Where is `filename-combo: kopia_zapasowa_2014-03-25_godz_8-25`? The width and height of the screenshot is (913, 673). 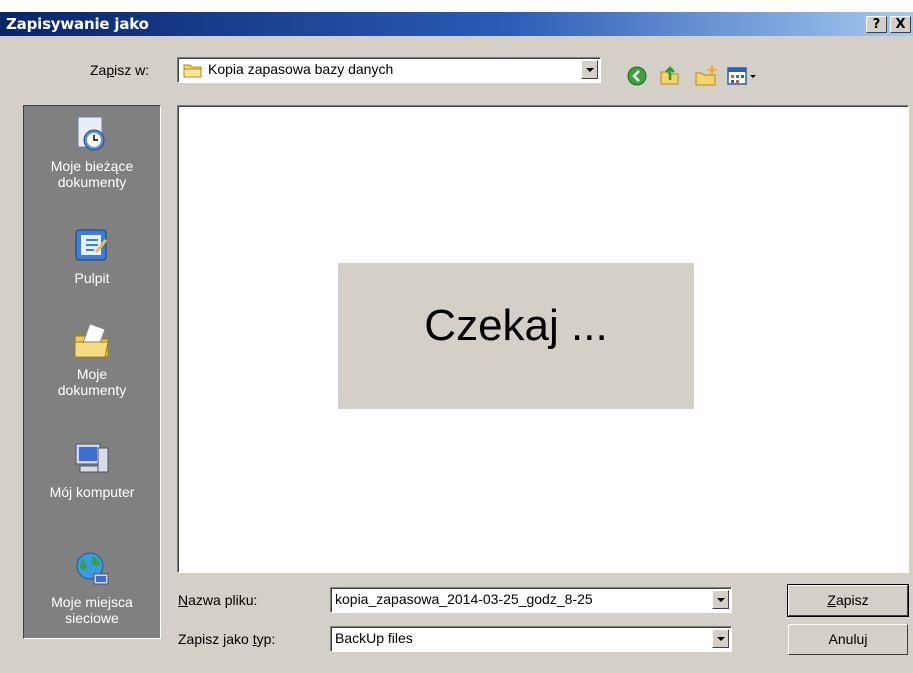
filename-combo: kopia_zapasowa_2014-03-25_godz_8-25 is located at coordinates (531, 600).